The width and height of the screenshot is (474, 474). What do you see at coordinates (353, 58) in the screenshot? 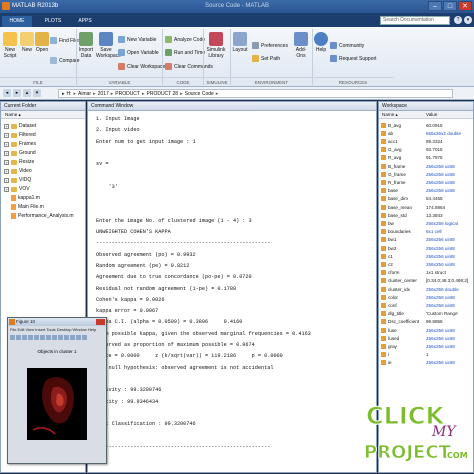
I see `request-support-button: Request Support` at bounding box center [353, 58].